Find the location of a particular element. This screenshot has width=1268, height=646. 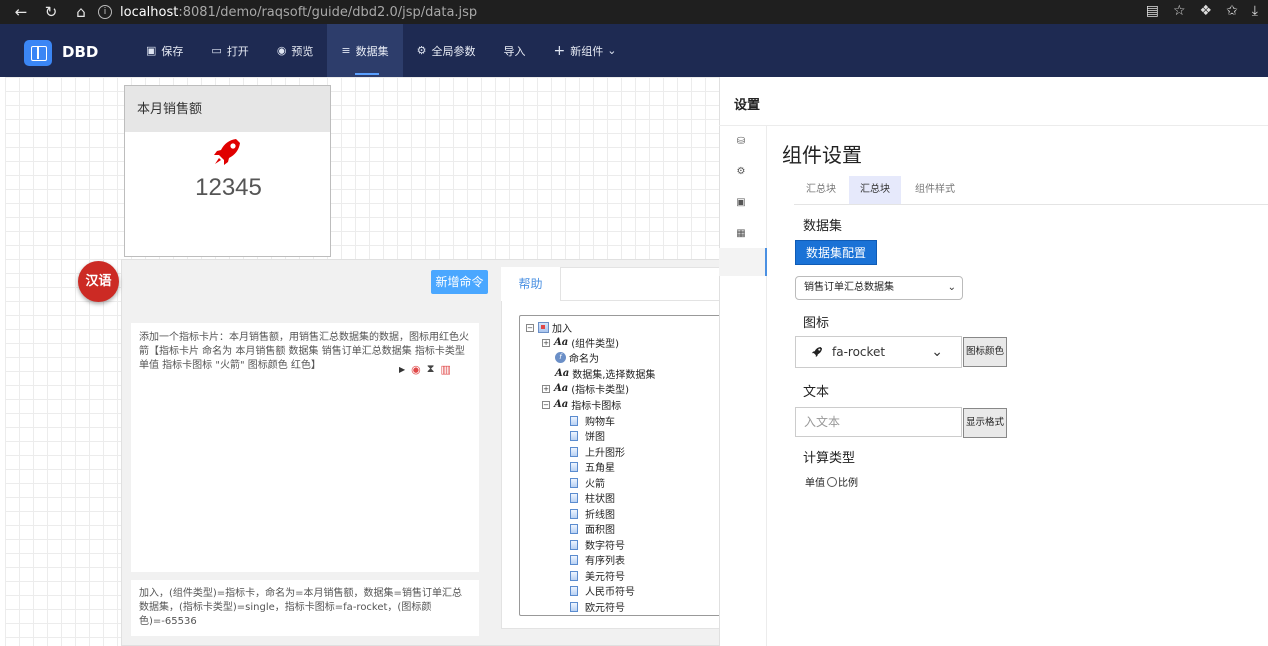

menu-save: ▣ 保存 is located at coordinates (164, 50).